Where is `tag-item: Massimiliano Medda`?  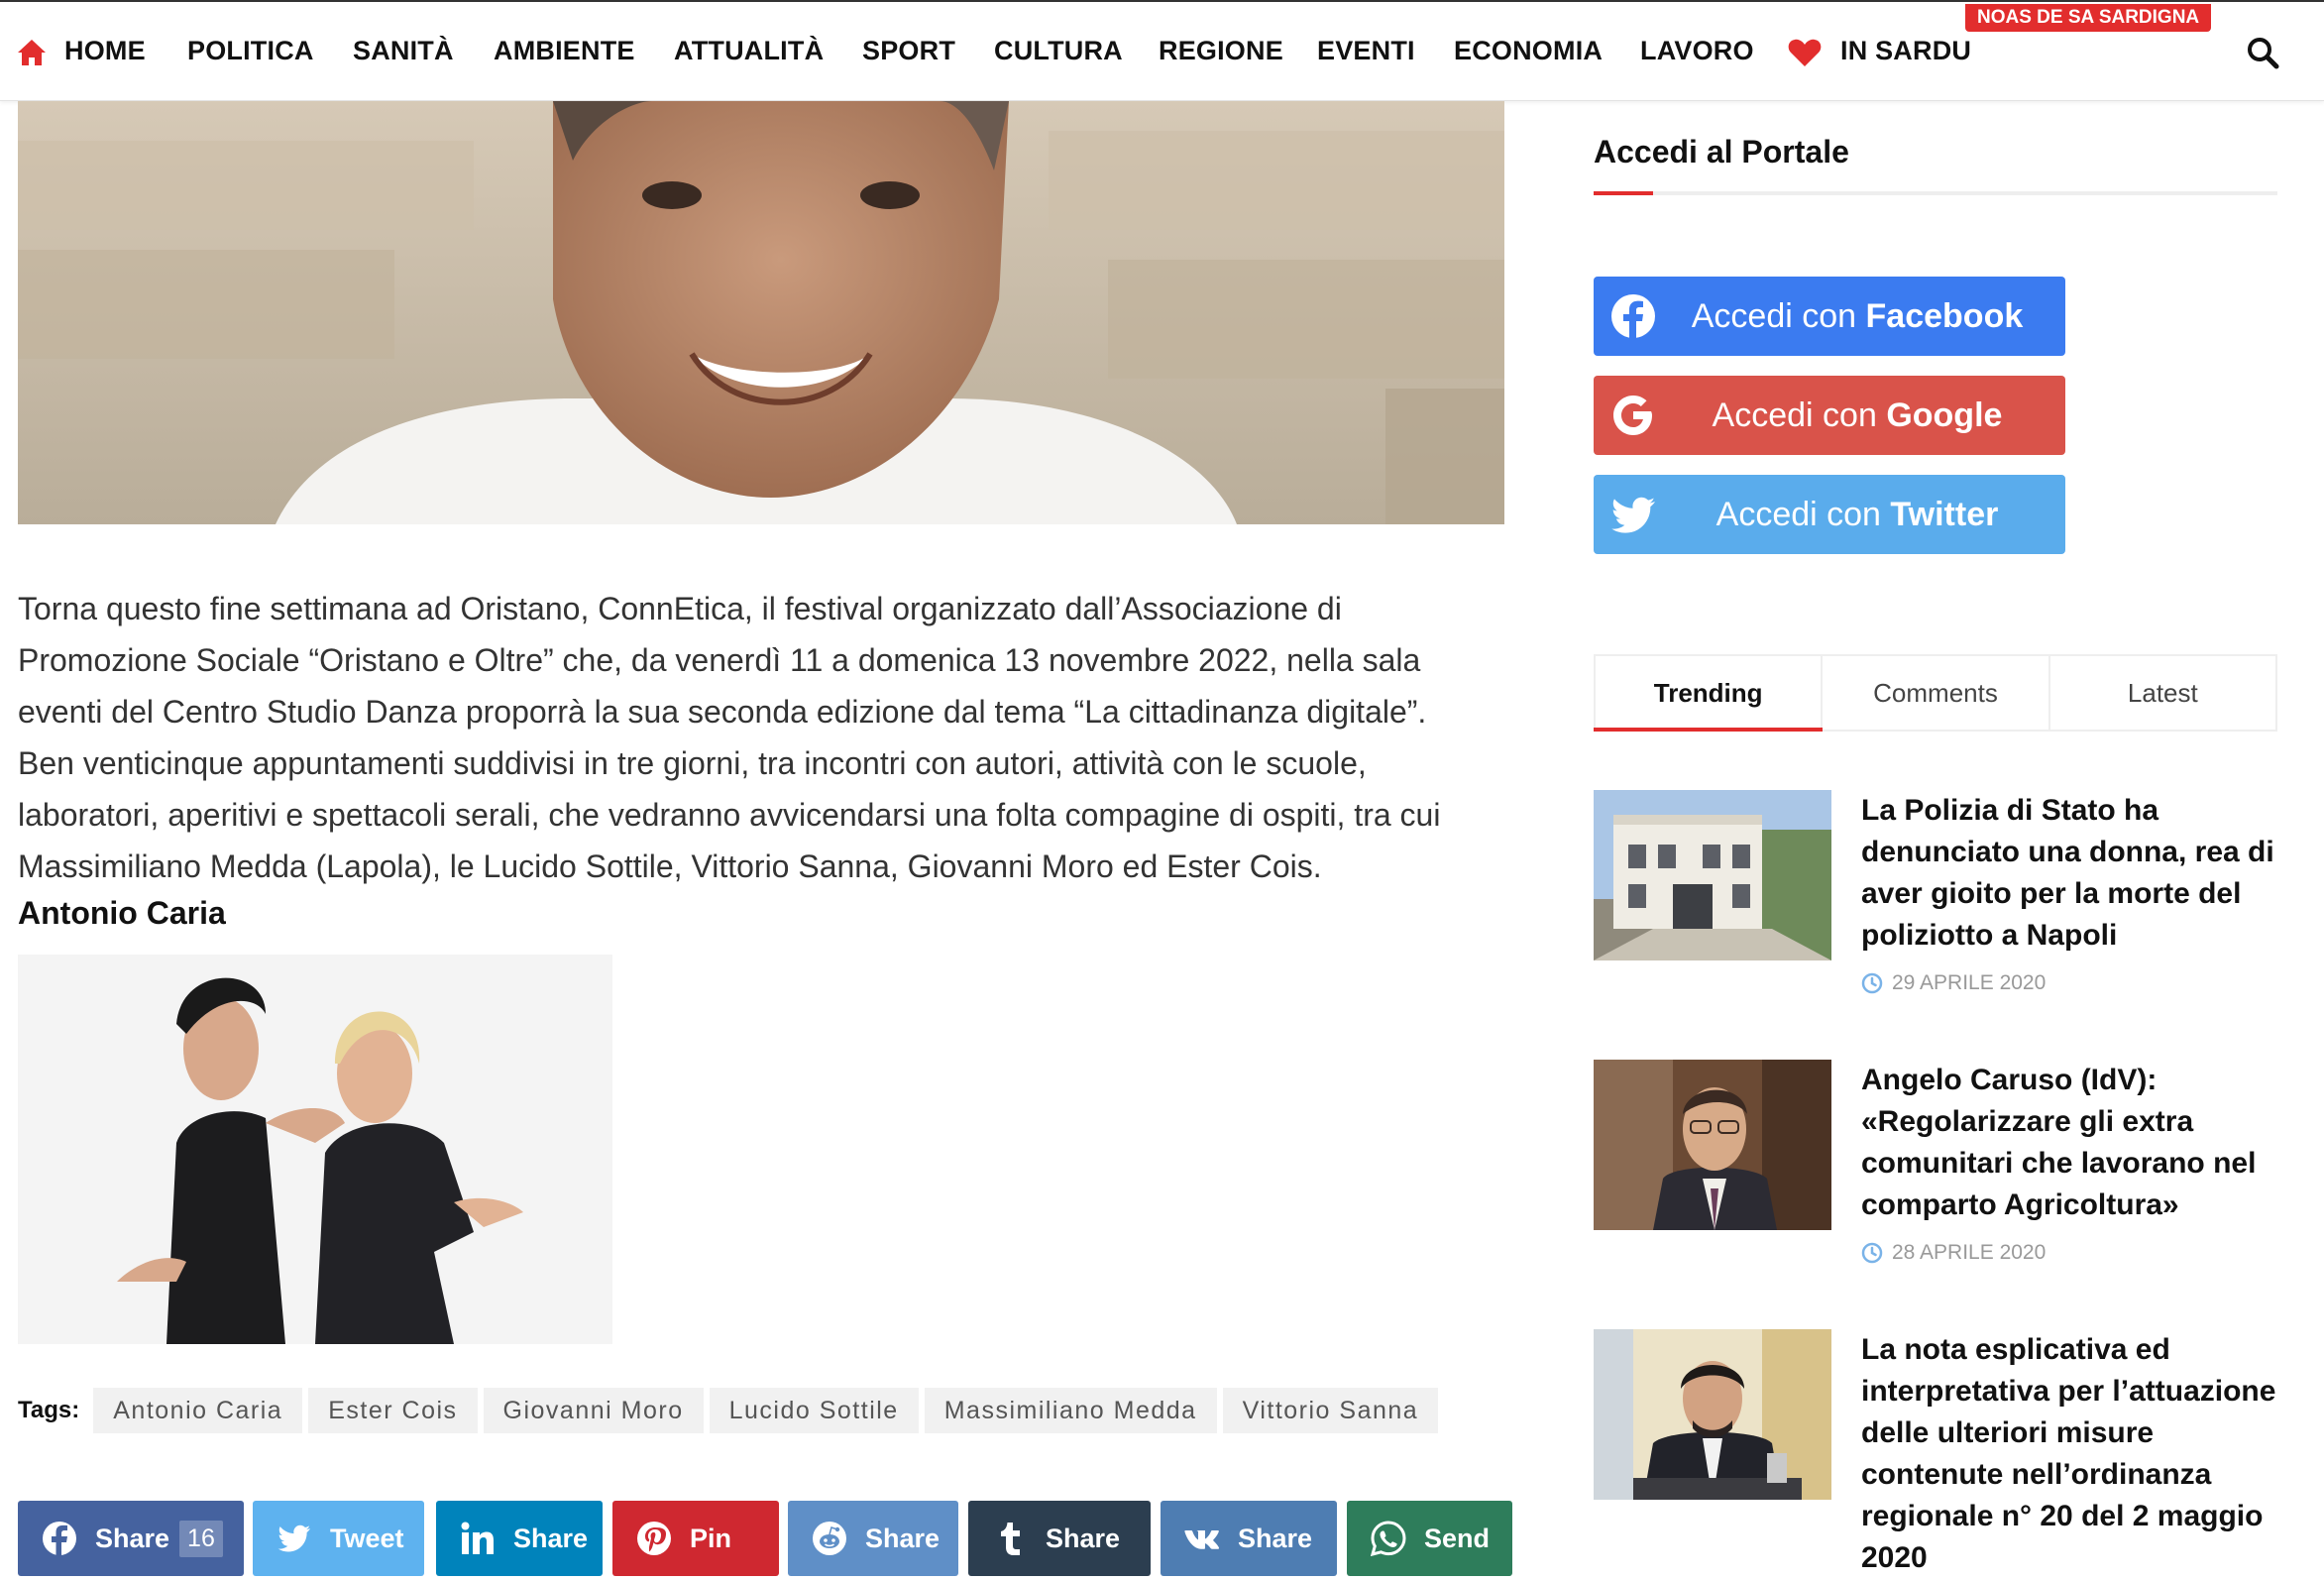 tag-item: Massimiliano Medda is located at coordinates (1070, 1410).